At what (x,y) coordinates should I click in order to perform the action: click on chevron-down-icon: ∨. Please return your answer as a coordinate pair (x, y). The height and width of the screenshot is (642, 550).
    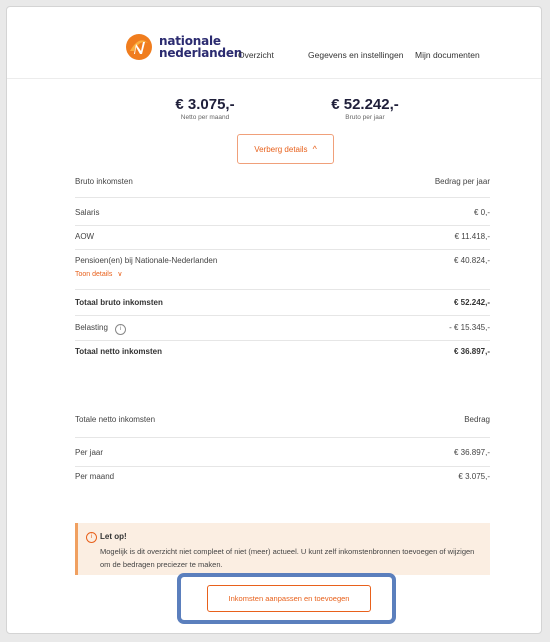
    Looking at the image, I should click on (120, 274).